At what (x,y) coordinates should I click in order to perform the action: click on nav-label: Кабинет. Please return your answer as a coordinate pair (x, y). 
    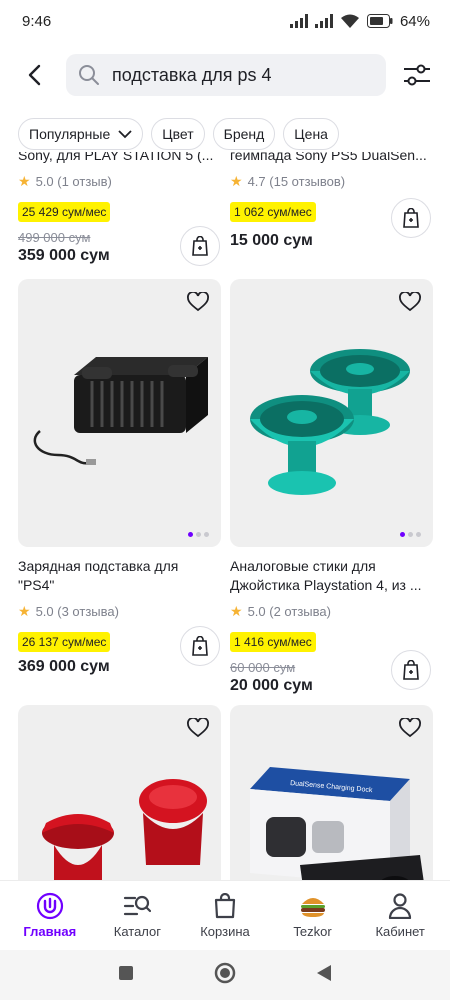
    Looking at the image, I should click on (400, 931).